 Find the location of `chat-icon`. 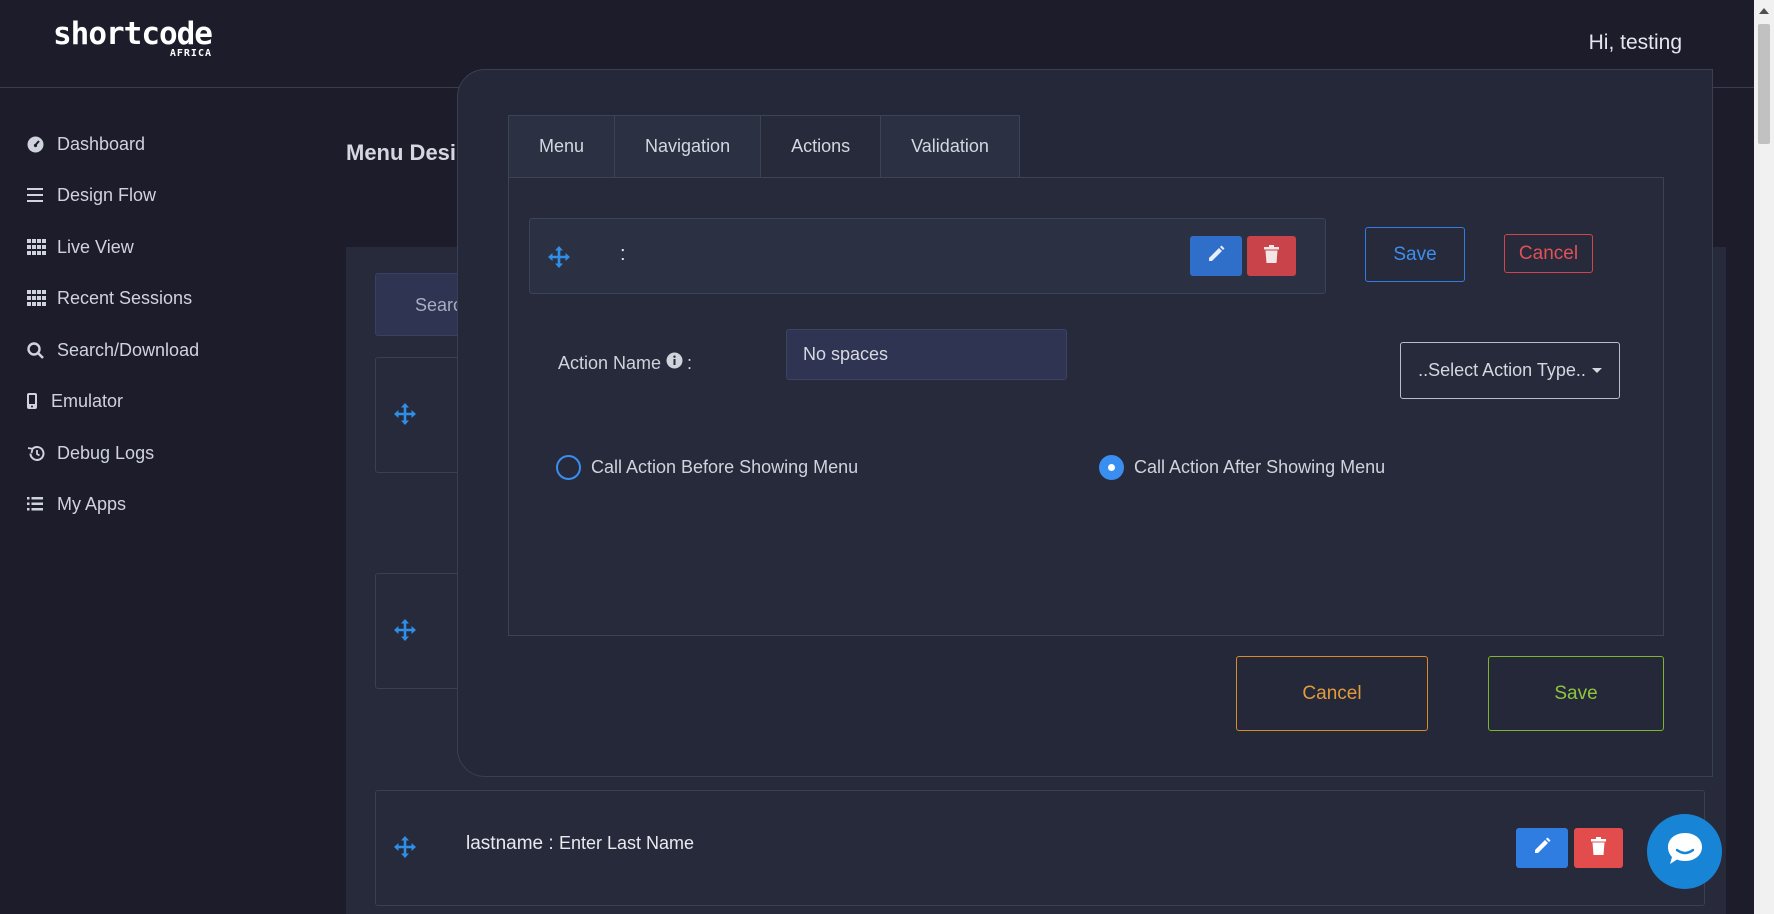

chat-icon is located at coordinates (1685, 851).